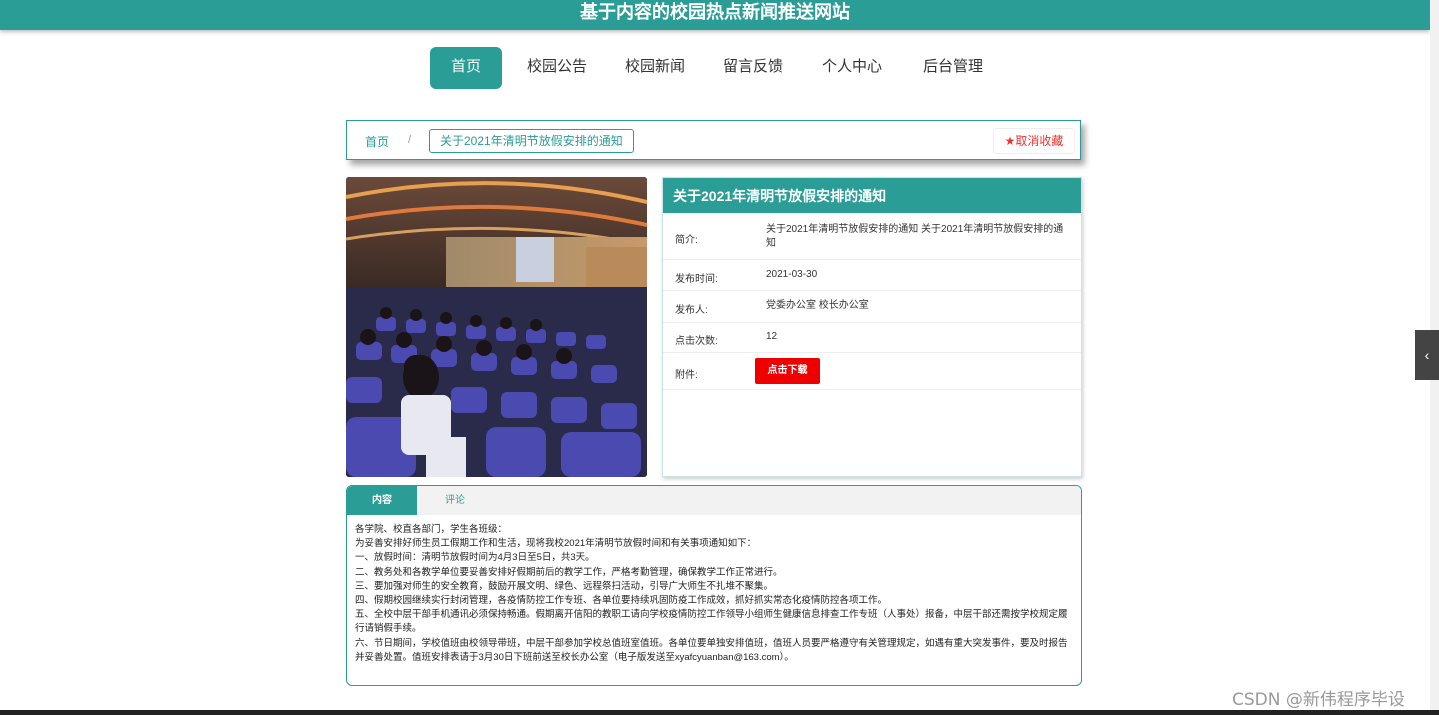  I want to click on clicks-value: 12, so click(772, 336).